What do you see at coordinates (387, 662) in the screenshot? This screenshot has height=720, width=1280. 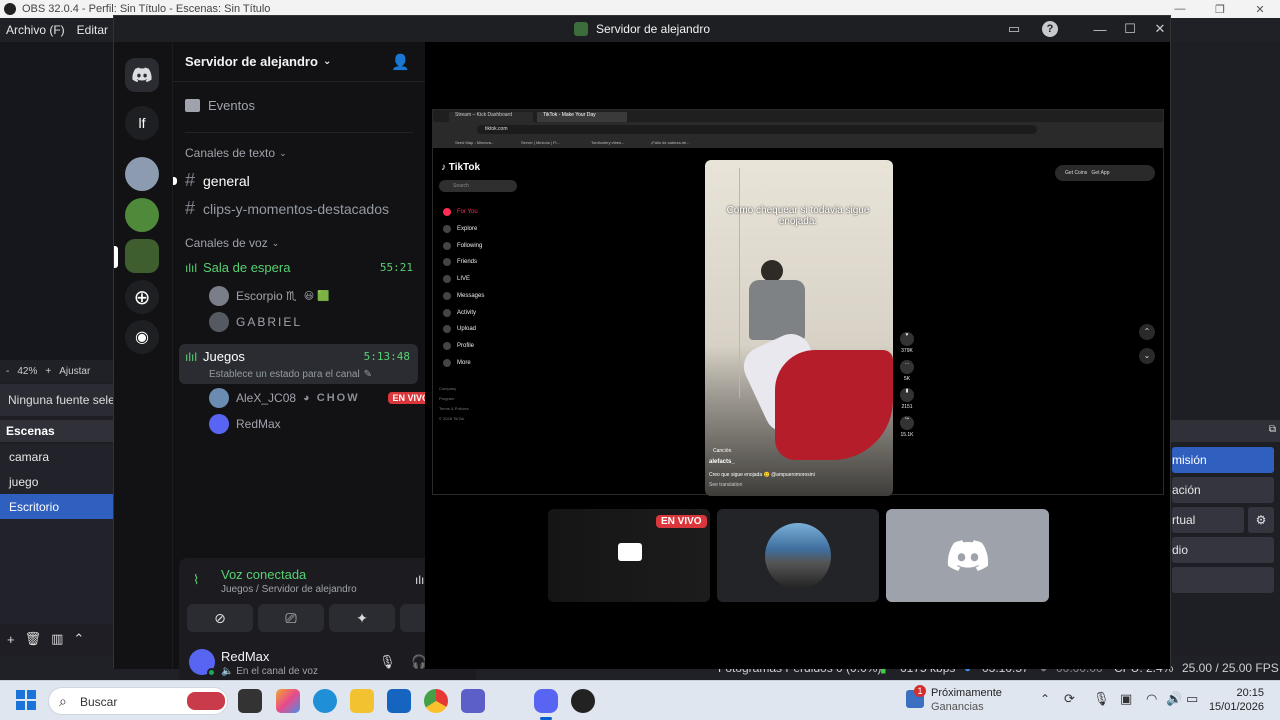 I see `microphone-icon: 🎙` at bounding box center [387, 662].